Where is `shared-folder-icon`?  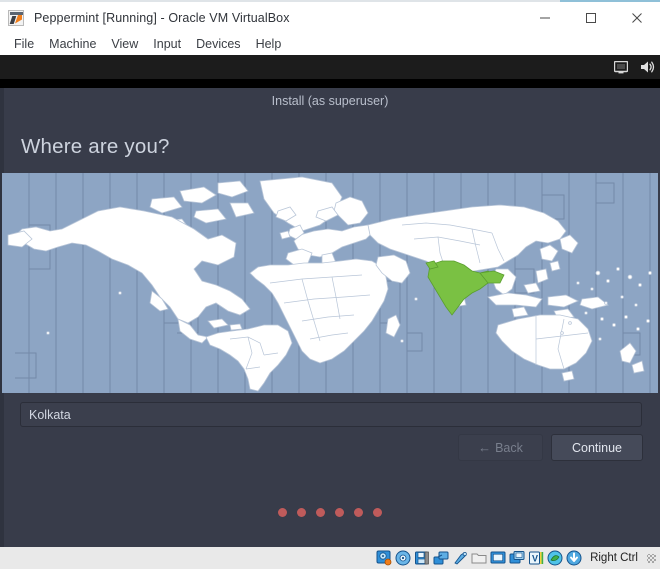
shared-folder-icon is located at coordinates (479, 558).